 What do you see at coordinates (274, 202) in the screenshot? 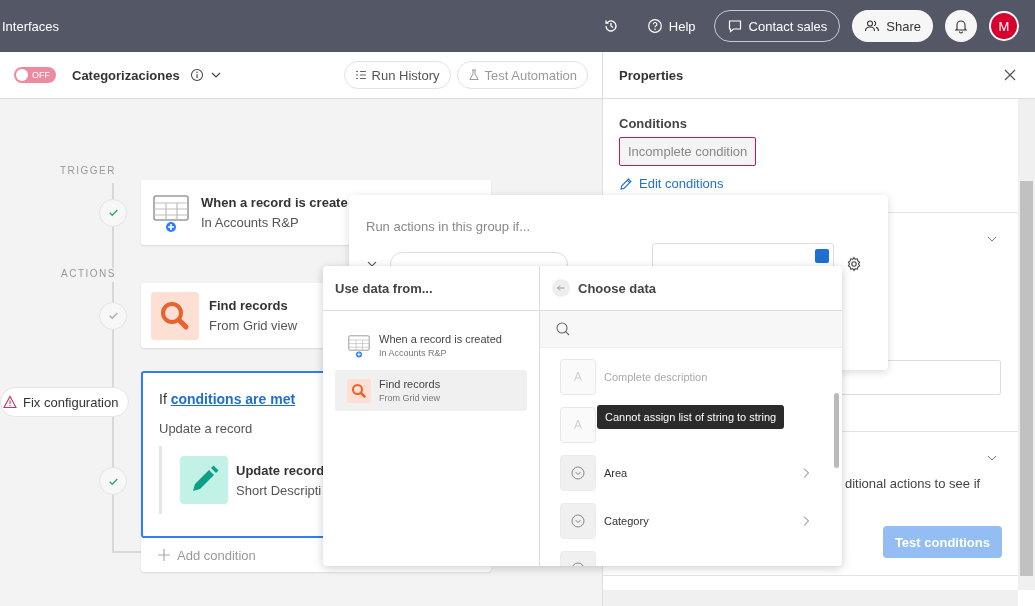
I see `step-title: When a record is create` at bounding box center [274, 202].